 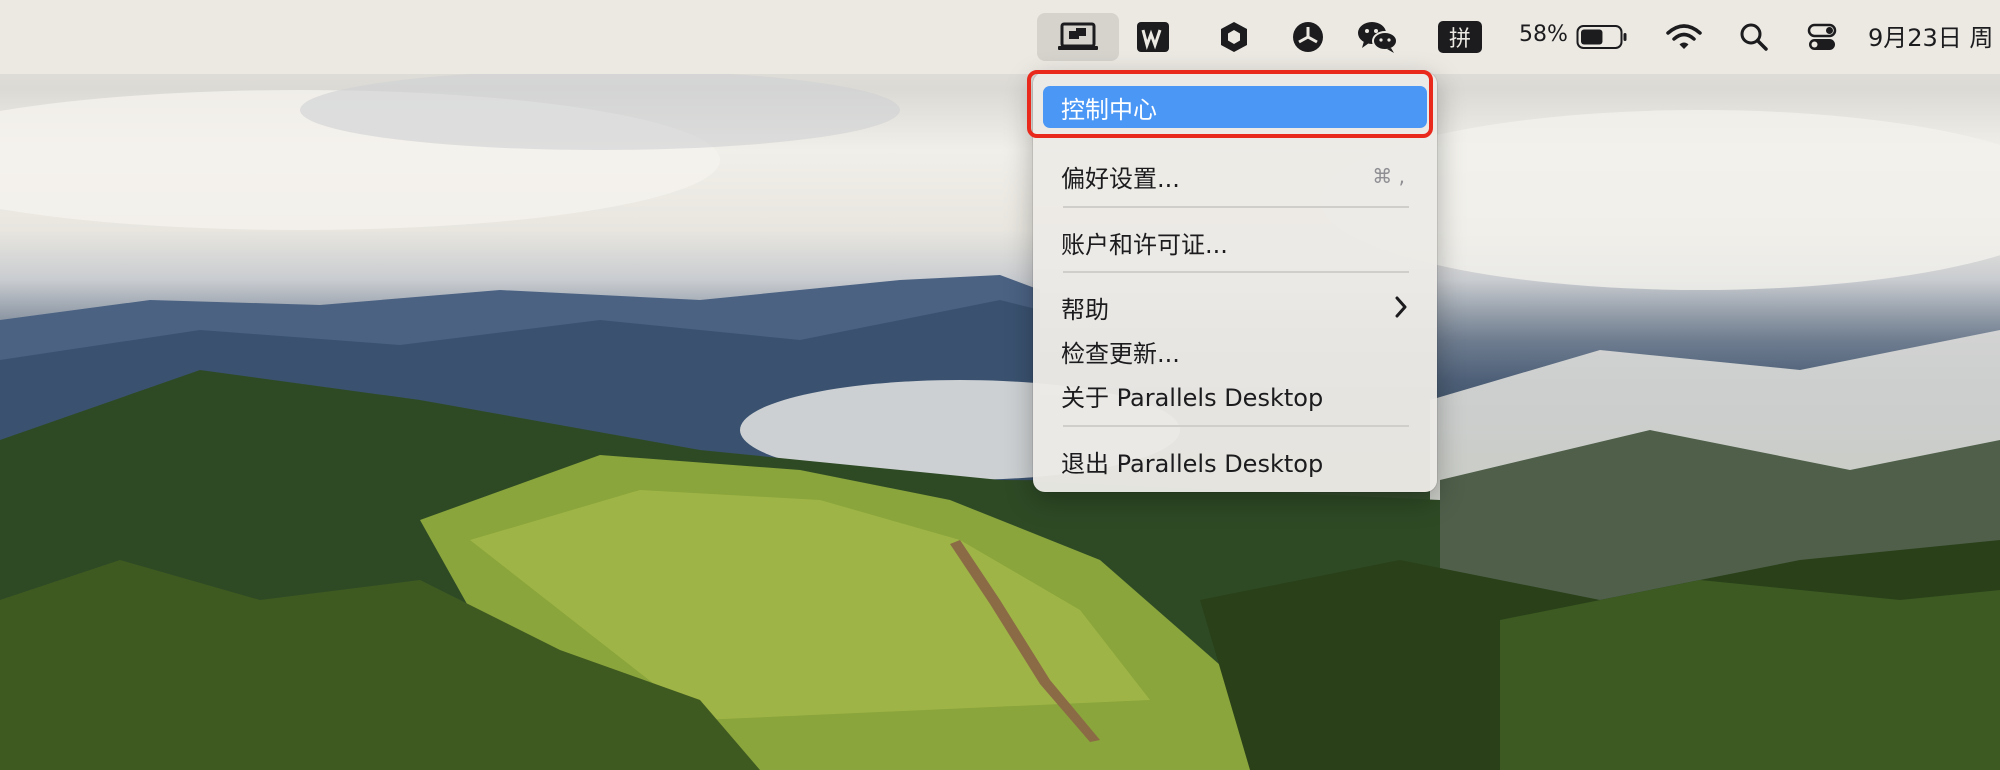 What do you see at coordinates (1388, 176) in the screenshot?
I see `menu-item-shortcut: ⌘ ,` at bounding box center [1388, 176].